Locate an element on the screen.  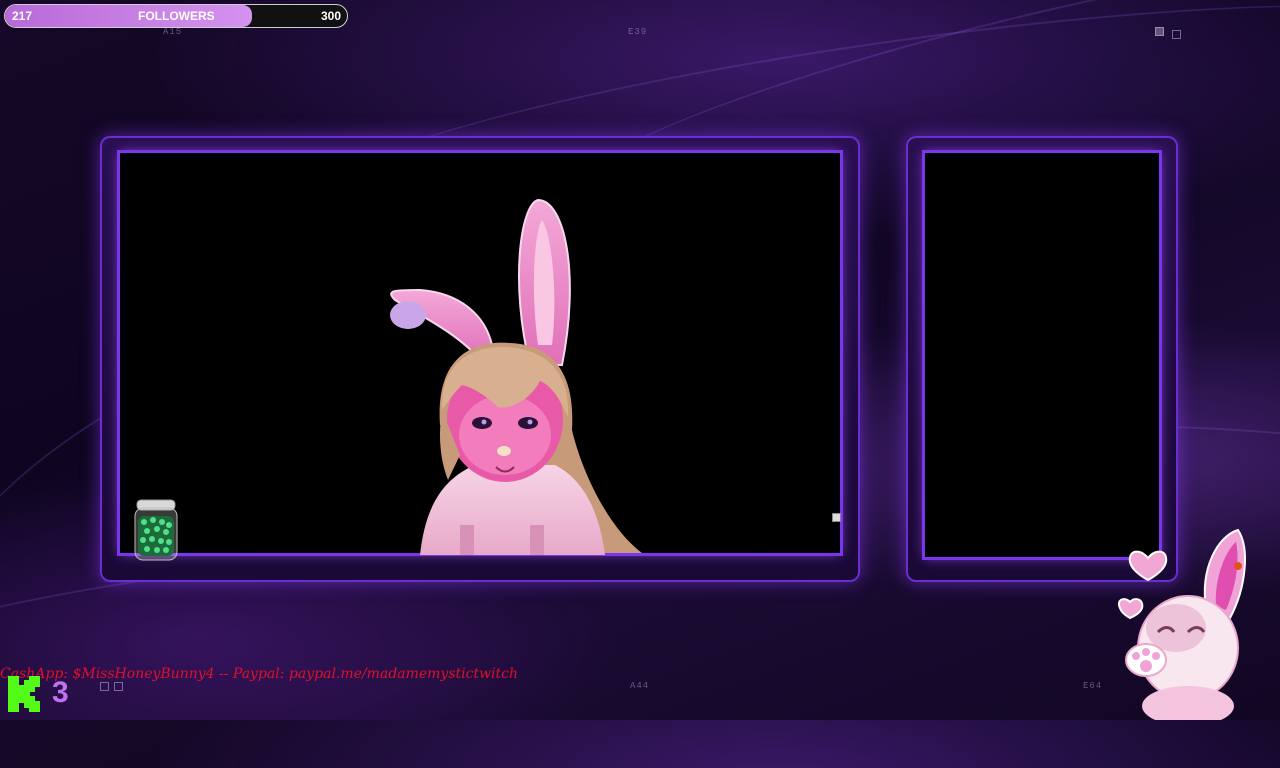
follower-goal-bar: 217 FOLLOWERS 300 is located at coordinates (176, 16).